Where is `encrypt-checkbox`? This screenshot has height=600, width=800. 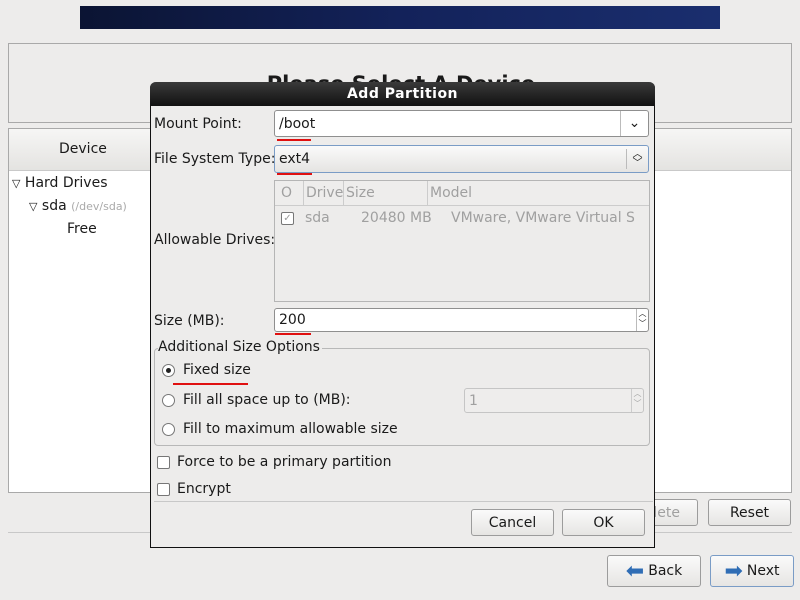 encrypt-checkbox is located at coordinates (163, 489).